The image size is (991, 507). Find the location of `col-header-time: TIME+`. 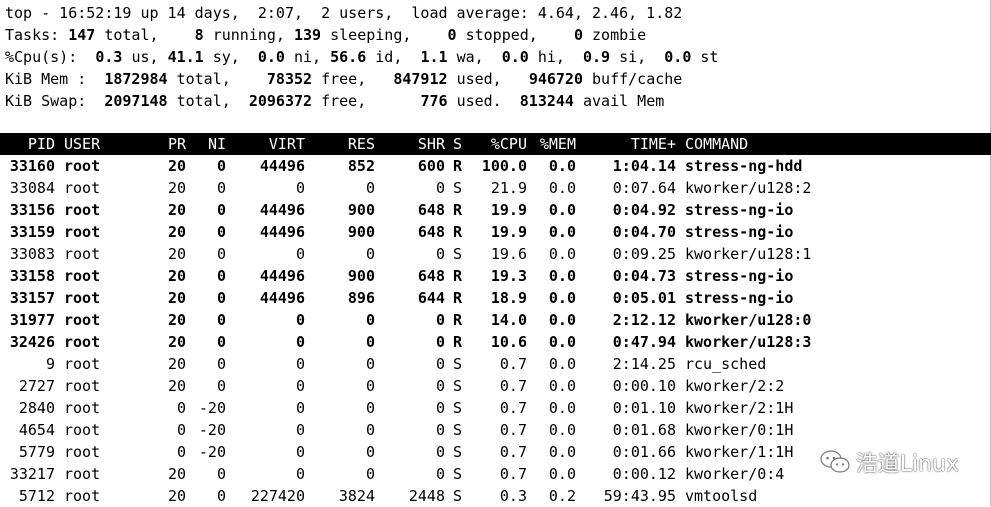

col-header-time: TIME+ is located at coordinates (633, 144).